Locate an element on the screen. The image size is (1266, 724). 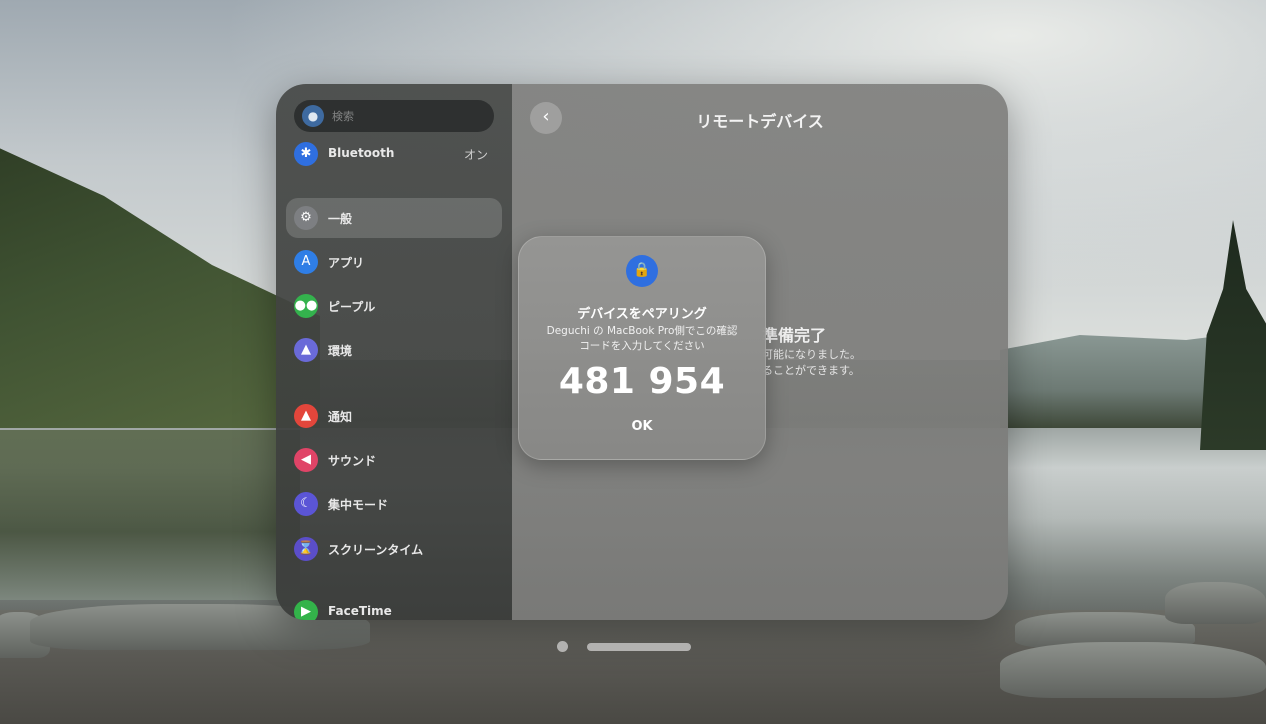
hourglass-icon: ⌛ is located at coordinates (306, 549).